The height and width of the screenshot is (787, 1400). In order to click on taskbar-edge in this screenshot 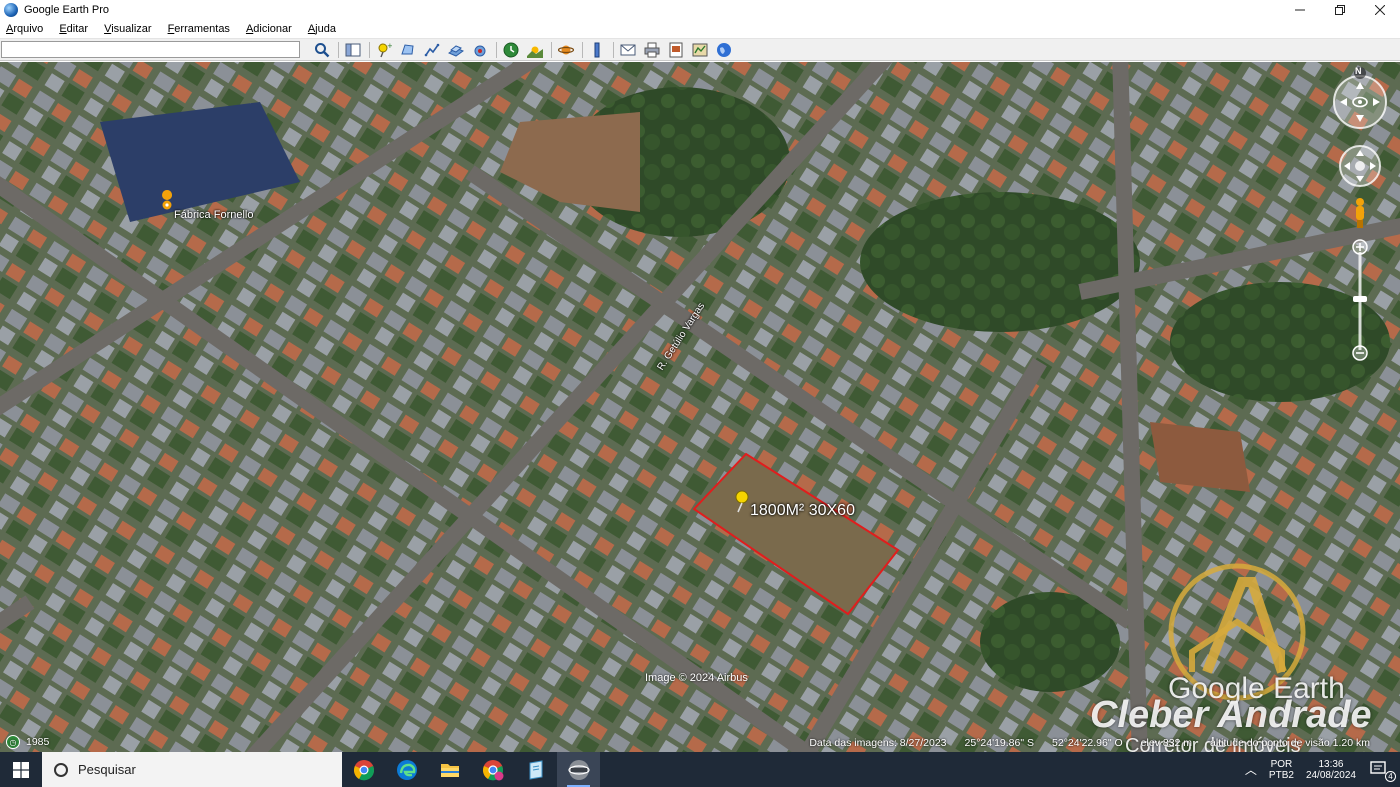, I will do `click(406, 769)`.